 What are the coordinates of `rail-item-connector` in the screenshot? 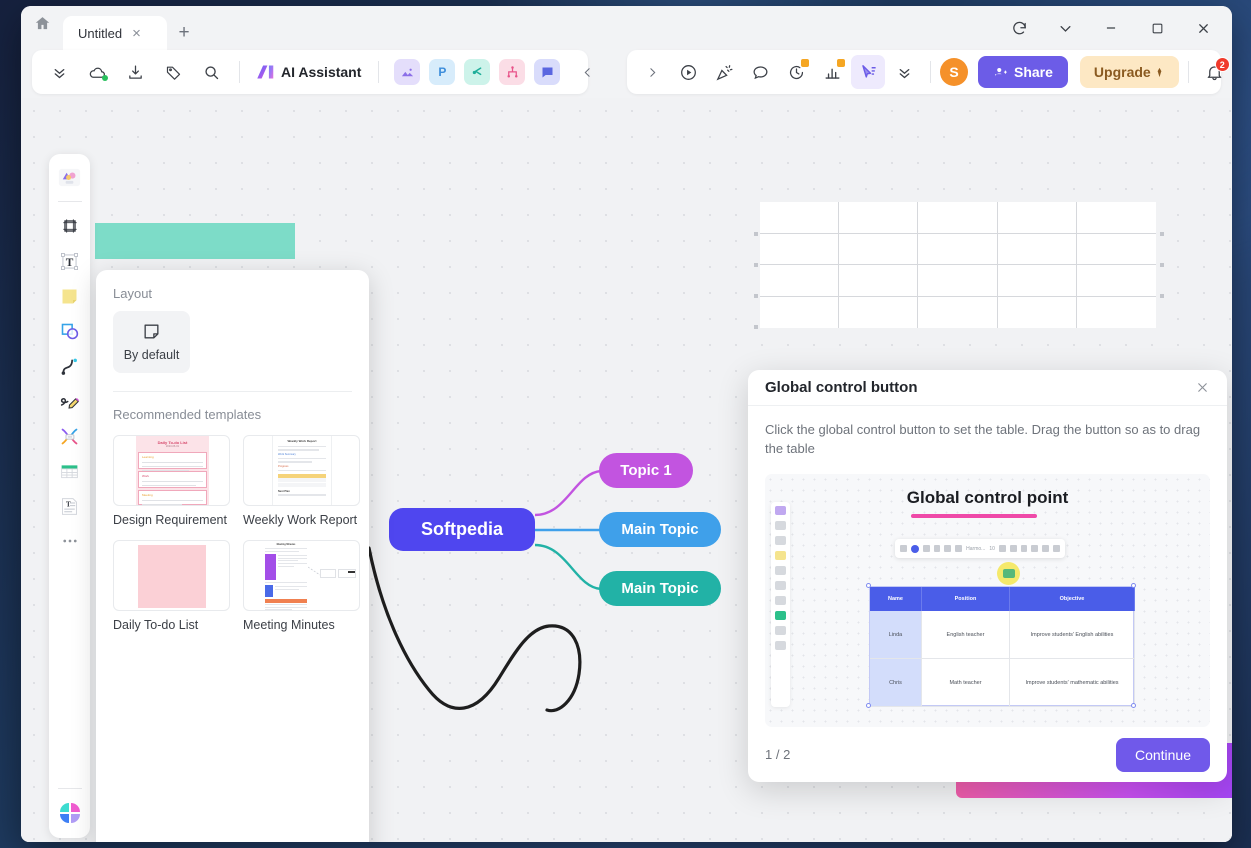 It's located at (70, 366).